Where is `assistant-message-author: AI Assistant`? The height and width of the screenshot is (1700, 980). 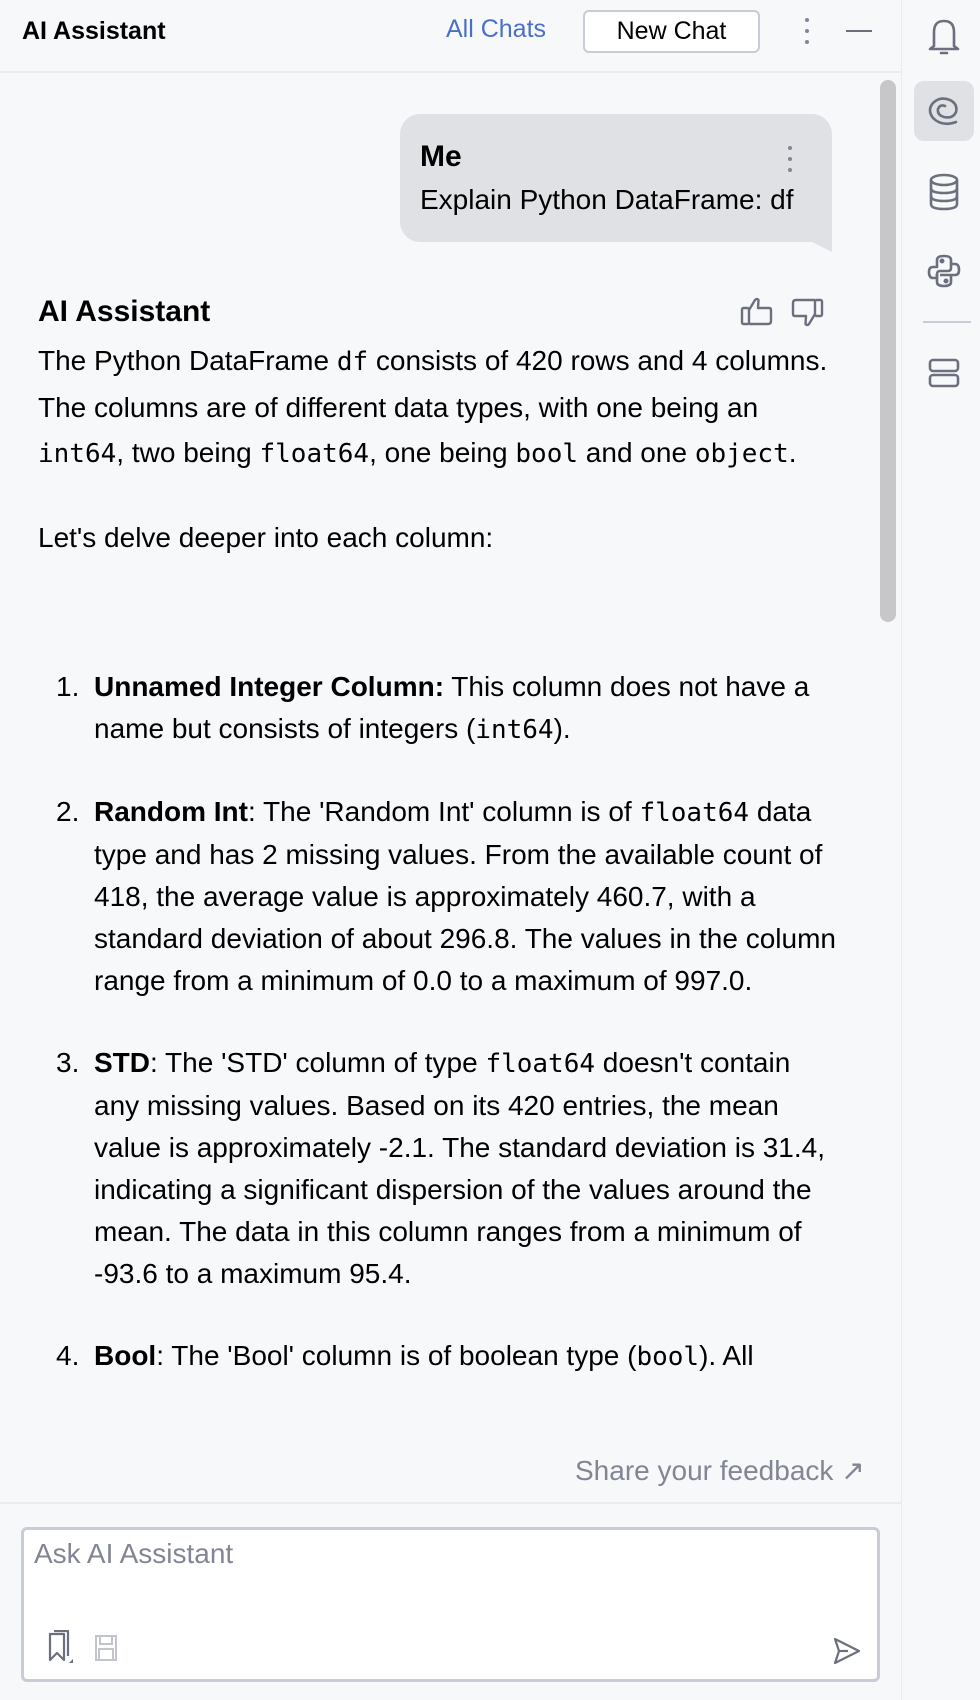
assistant-message-author: AI Assistant is located at coordinates (124, 311).